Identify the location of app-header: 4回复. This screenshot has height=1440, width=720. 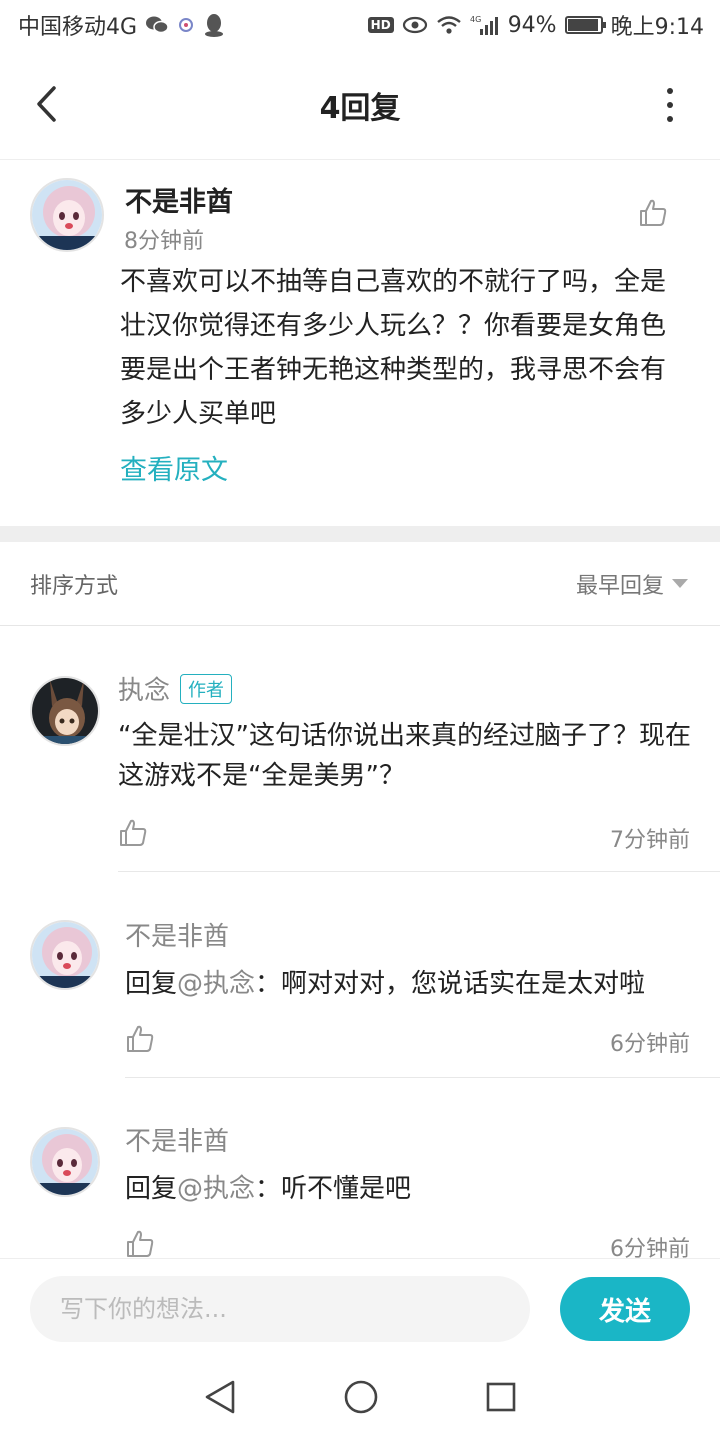
(360, 105).